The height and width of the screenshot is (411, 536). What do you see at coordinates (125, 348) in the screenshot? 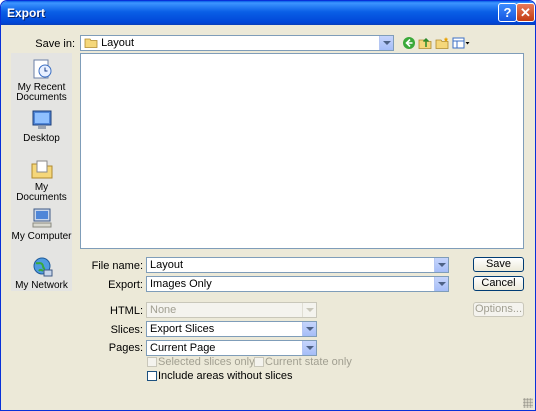
I see `pages-label: Pages:` at bounding box center [125, 348].